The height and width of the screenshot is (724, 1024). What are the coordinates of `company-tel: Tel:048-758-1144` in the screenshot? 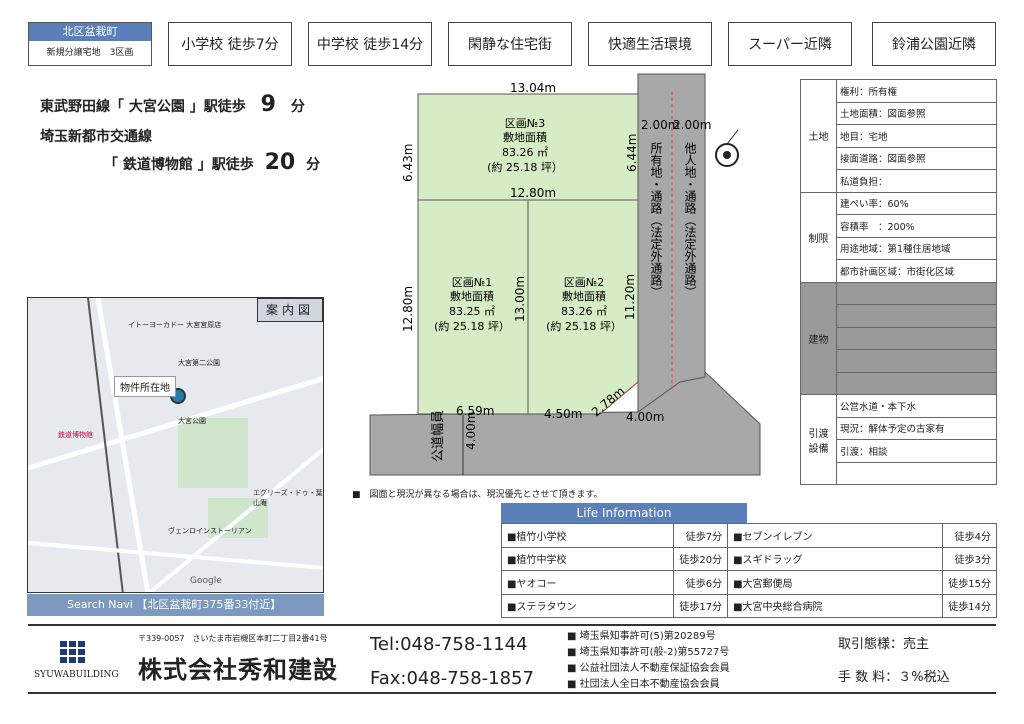 It's located at (449, 644).